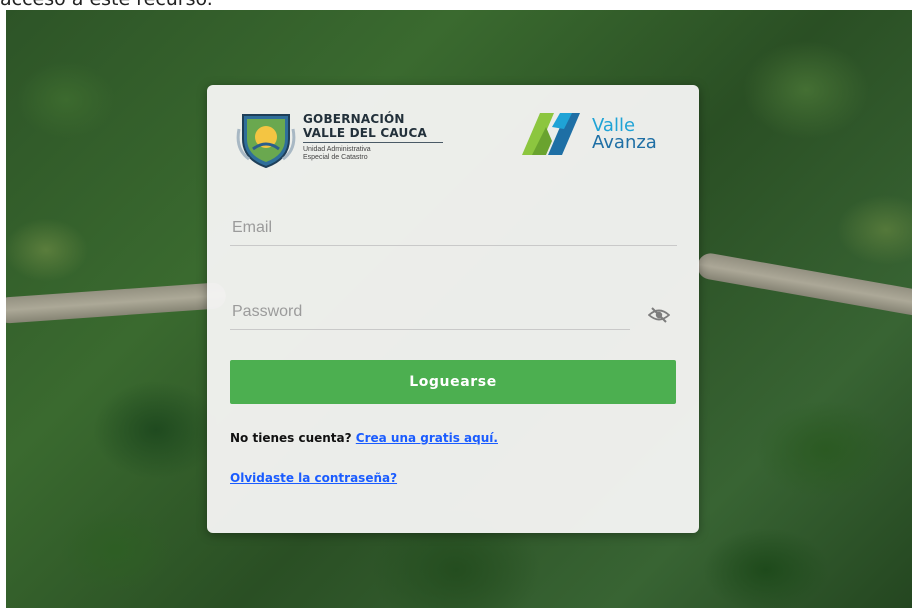 The image size is (912, 608). Describe the element at coordinates (335, 157) in the screenshot. I see `gov-sub-line2: Especial de Catastro` at that location.